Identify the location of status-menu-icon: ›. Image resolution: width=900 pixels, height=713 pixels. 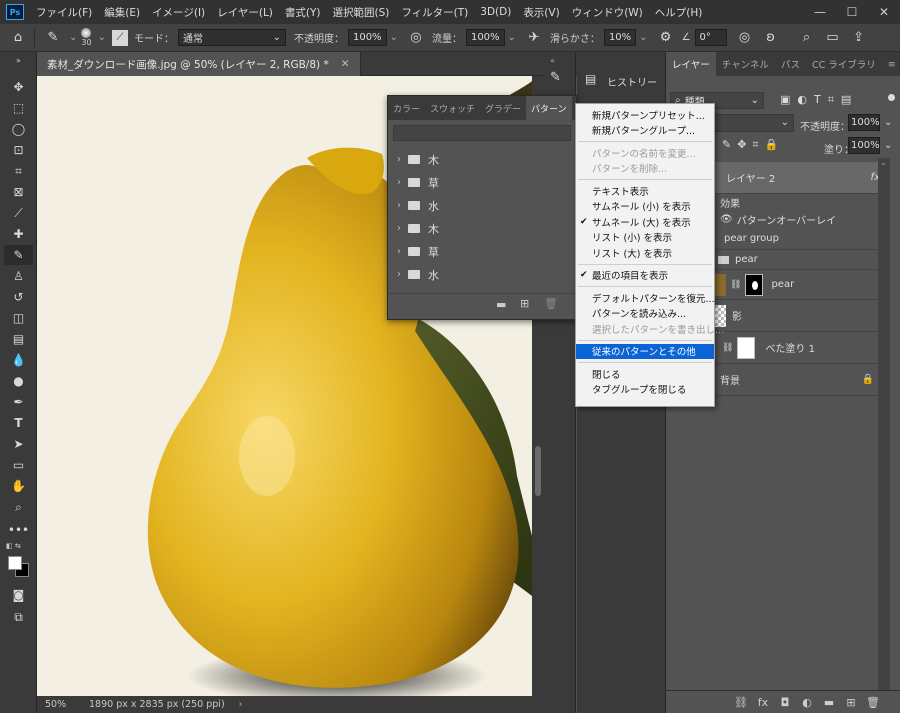
(241, 704).